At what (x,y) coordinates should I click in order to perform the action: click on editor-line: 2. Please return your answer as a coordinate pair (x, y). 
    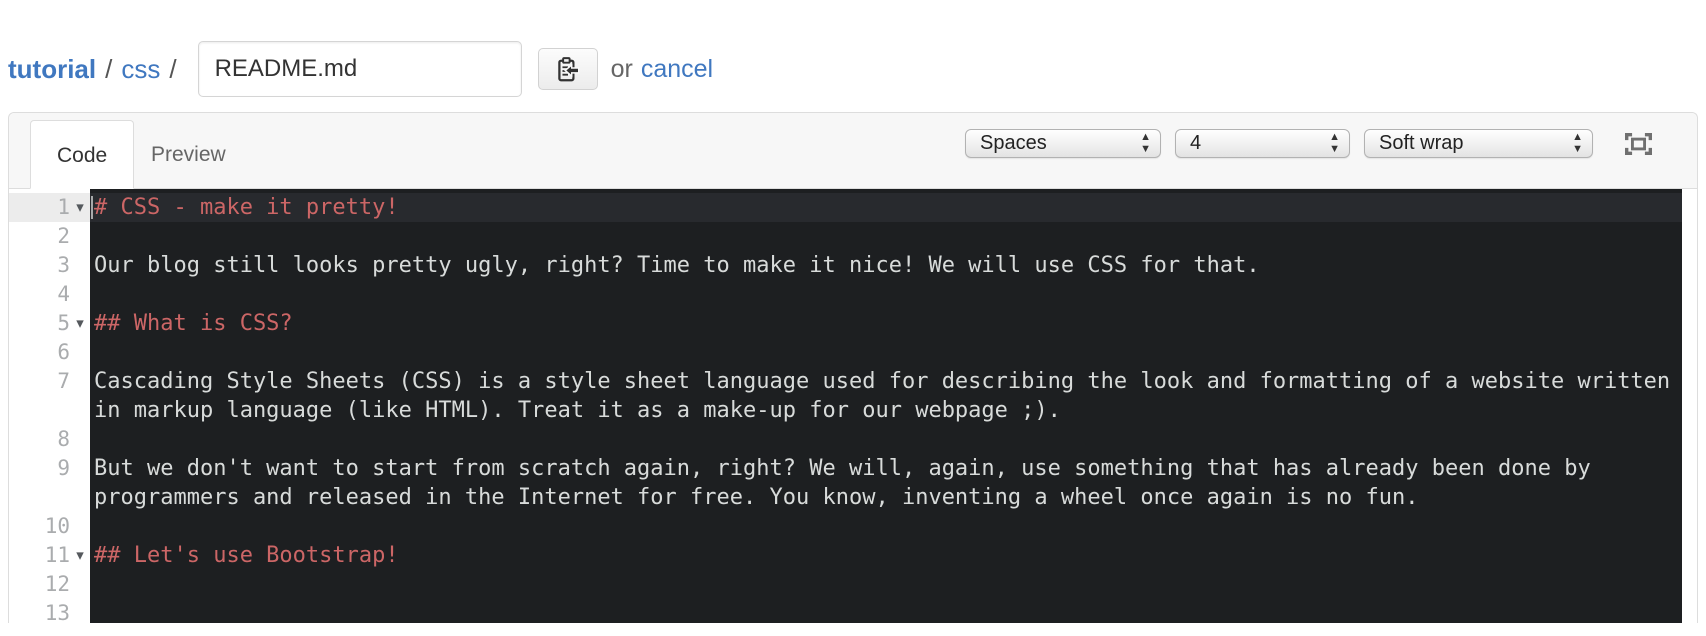
    Looking at the image, I should click on (853, 236).